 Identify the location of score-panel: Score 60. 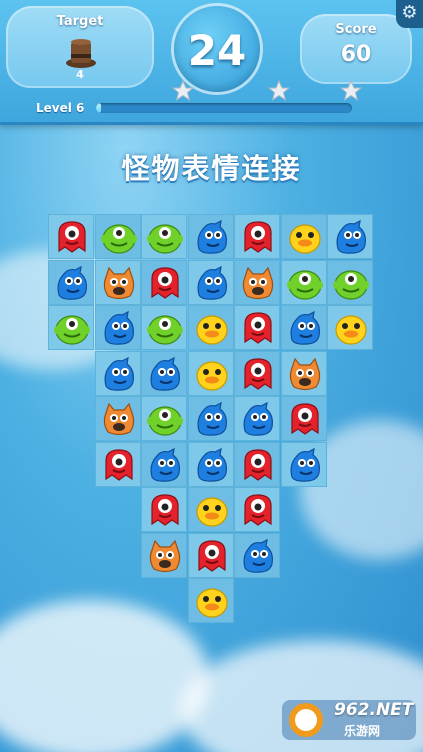
(356, 49).